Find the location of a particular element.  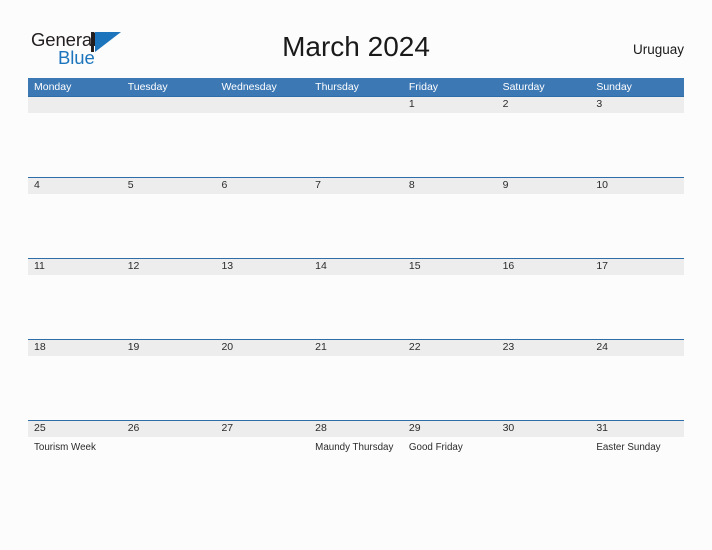

day-cell: 5 is located at coordinates (169, 217).